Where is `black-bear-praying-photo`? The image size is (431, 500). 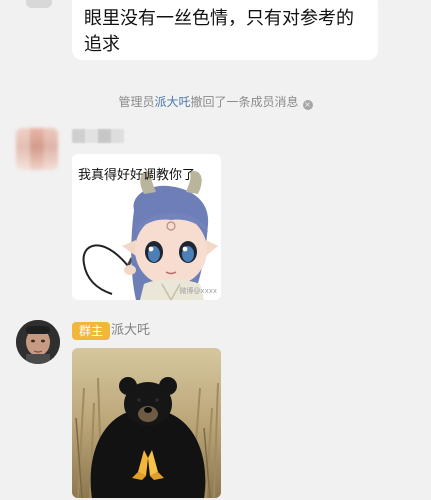 black-bear-praying-photo is located at coordinates (146, 423).